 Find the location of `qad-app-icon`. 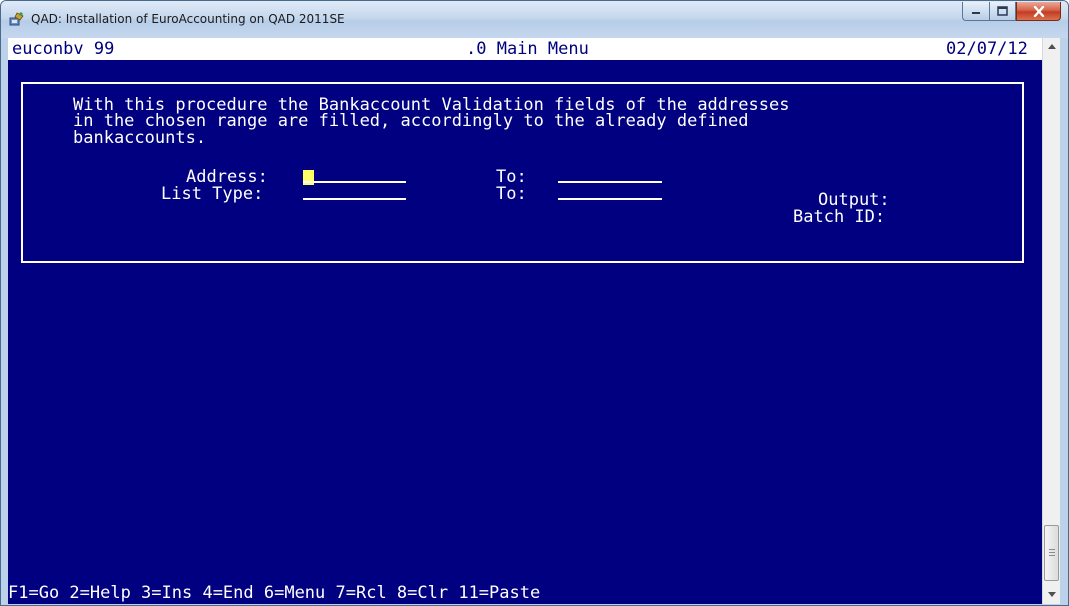

qad-app-icon is located at coordinates (16, 19).